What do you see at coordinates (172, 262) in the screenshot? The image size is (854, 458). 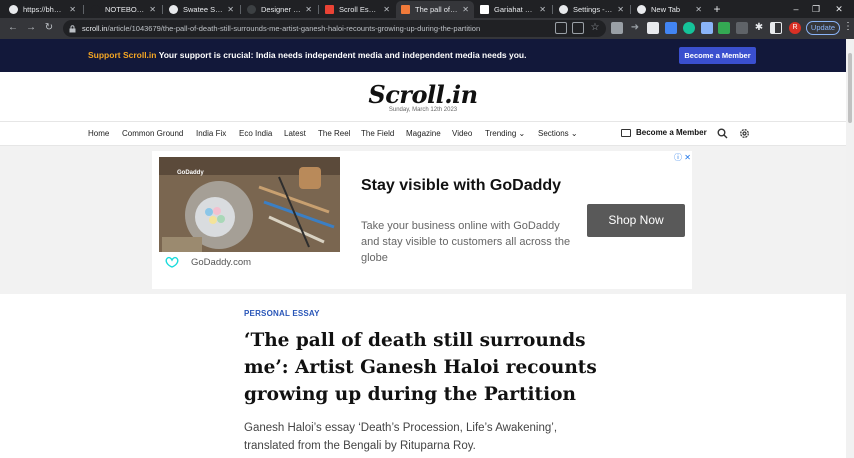 I see `godaddy-logo-icon` at bounding box center [172, 262].